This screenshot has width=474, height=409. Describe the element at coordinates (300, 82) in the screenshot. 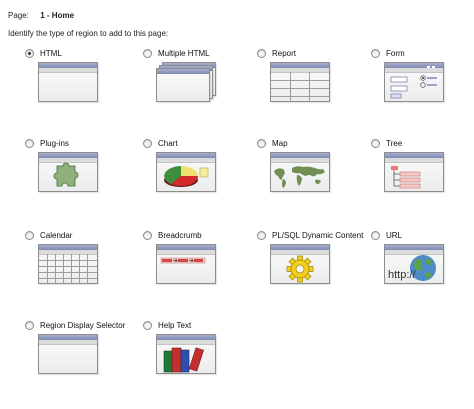

I see `report-table-icon` at that location.